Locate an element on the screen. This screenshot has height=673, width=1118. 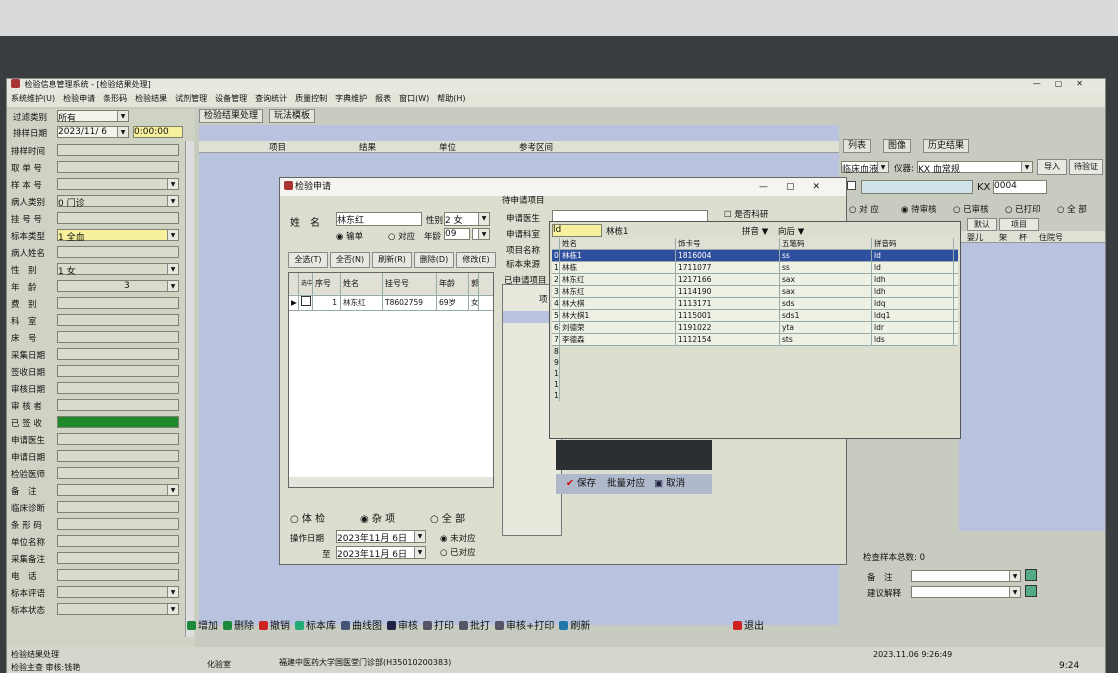
toolbar-button: 批打 is located at coordinates (474, 626).